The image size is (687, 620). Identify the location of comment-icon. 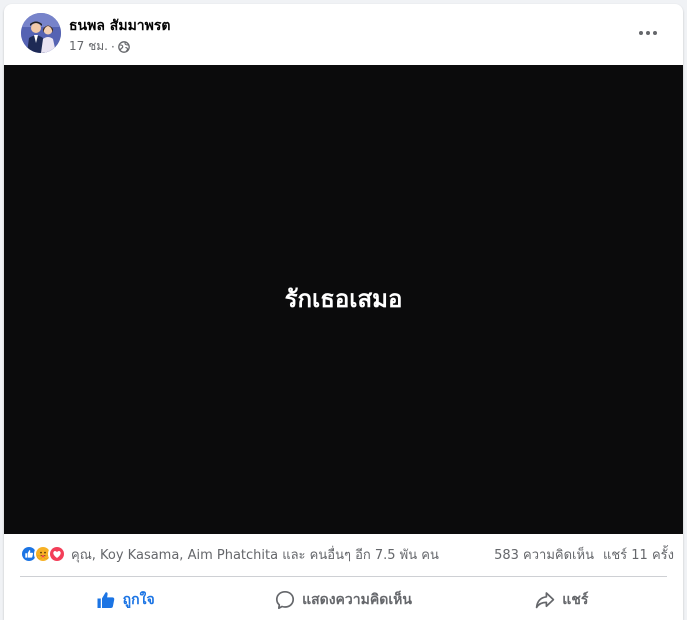
(285, 600).